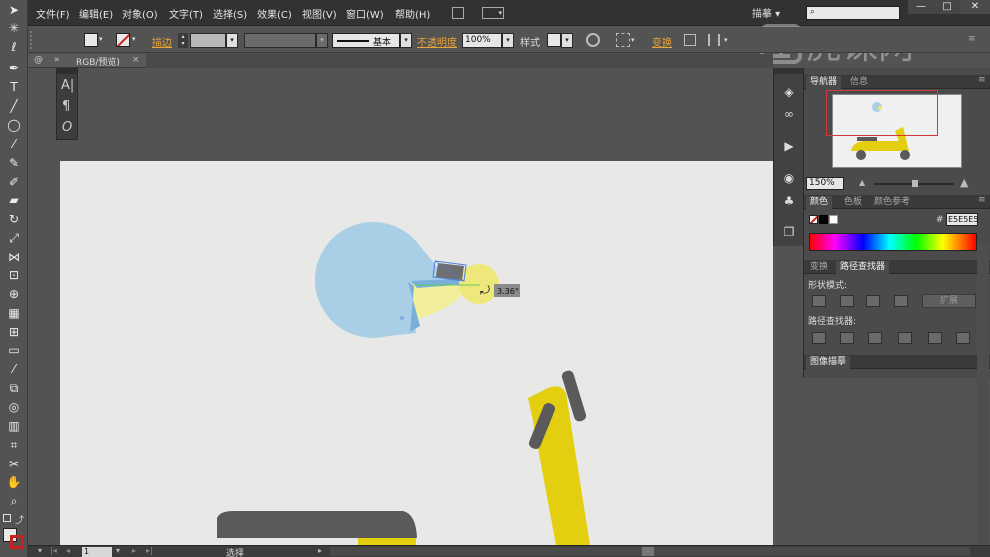 The height and width of the screenshot is (557, 990). I want to click on menu-select: 选择(S), so click(230, 13).